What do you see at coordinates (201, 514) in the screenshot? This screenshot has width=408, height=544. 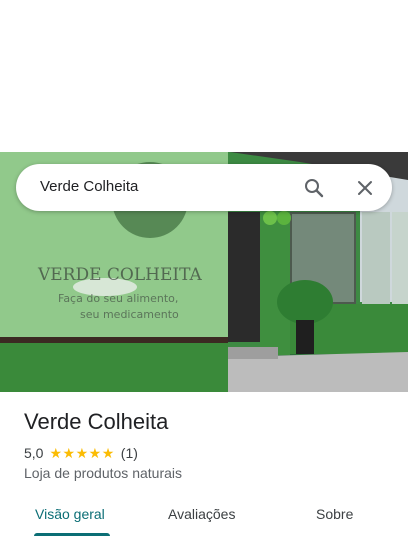 I see `tab-reviews: Avaliações` at bounding box center [201, 514].